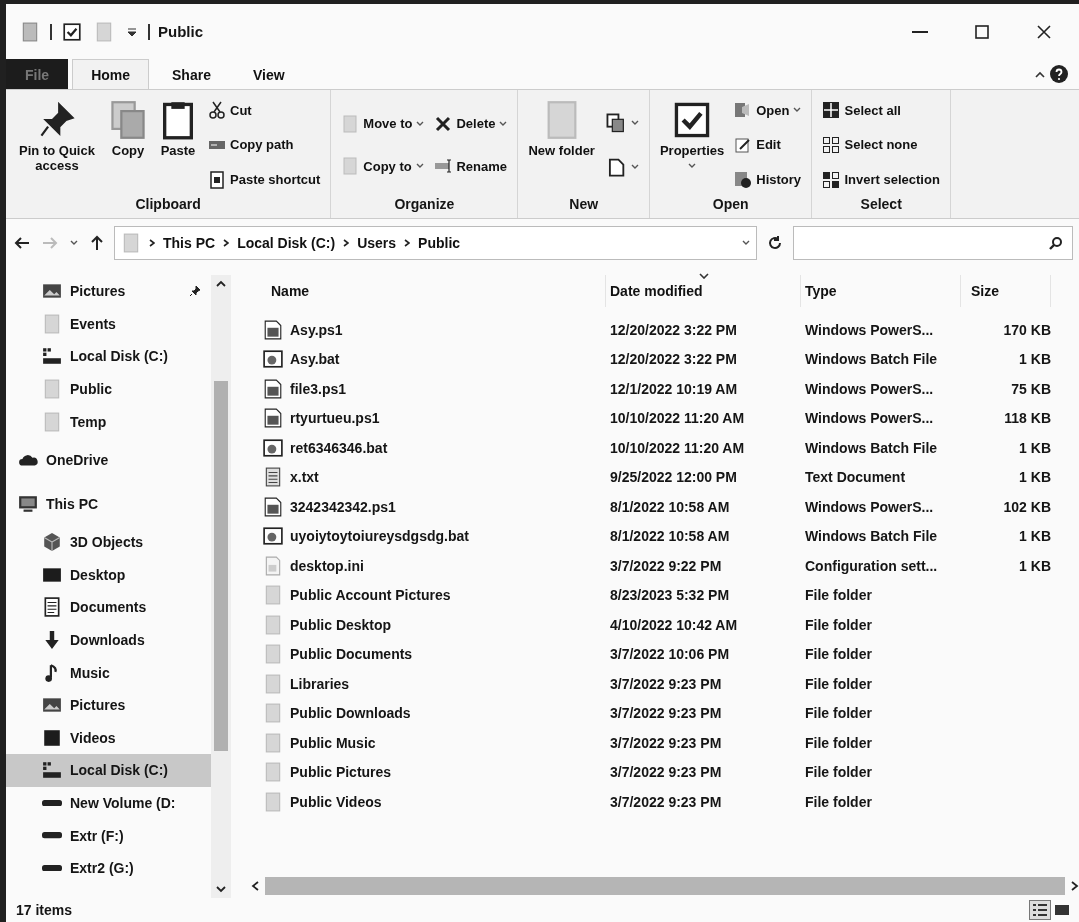 This screenshot has width=1079, height=922. Describe the element at coordinates (108, 324) in the screenshot. I see `sidebar-item: Events` at that location.